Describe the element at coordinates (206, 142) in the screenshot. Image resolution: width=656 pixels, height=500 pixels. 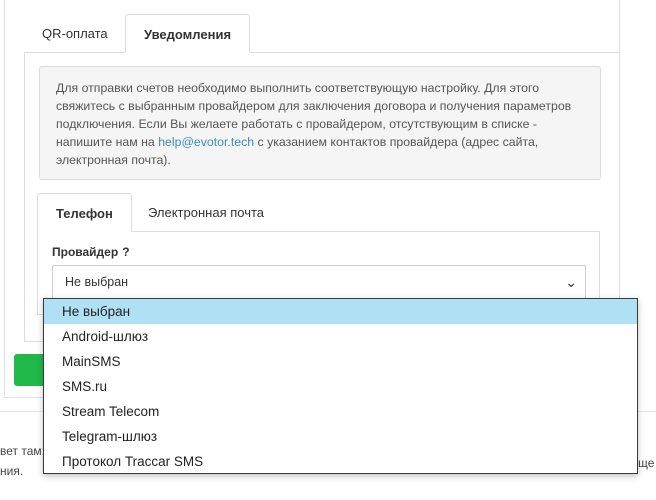
I see `support-email-link: help@evotor.tech` at that location.